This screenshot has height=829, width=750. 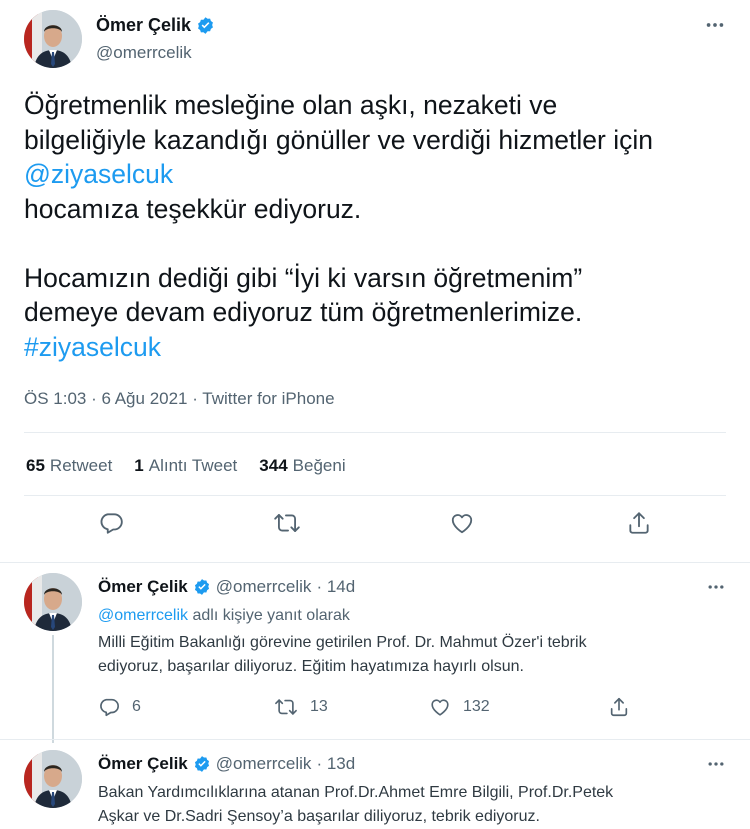 What do you see at coordinates (139, 465) in the screenshot?
I see `quote-count: 1` at bounding box center [139, 465].